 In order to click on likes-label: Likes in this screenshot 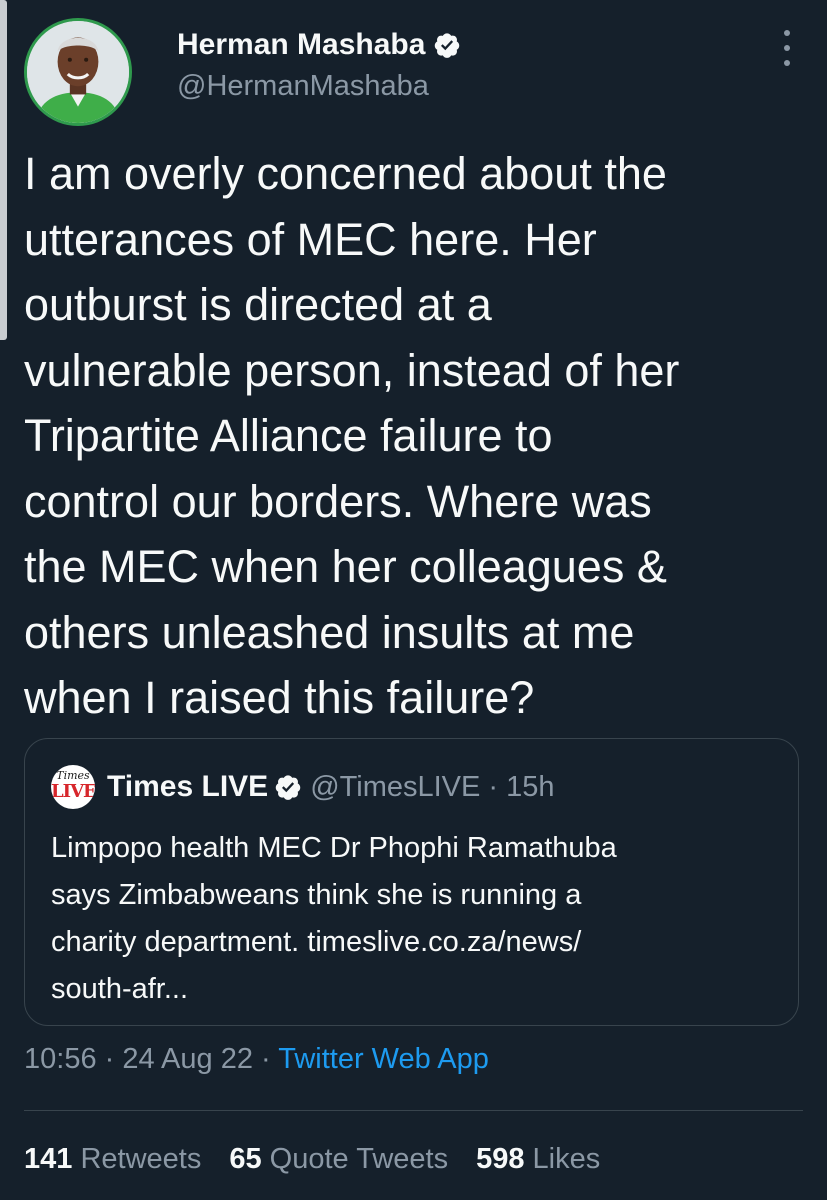, I will do `click(566, 1159)`.